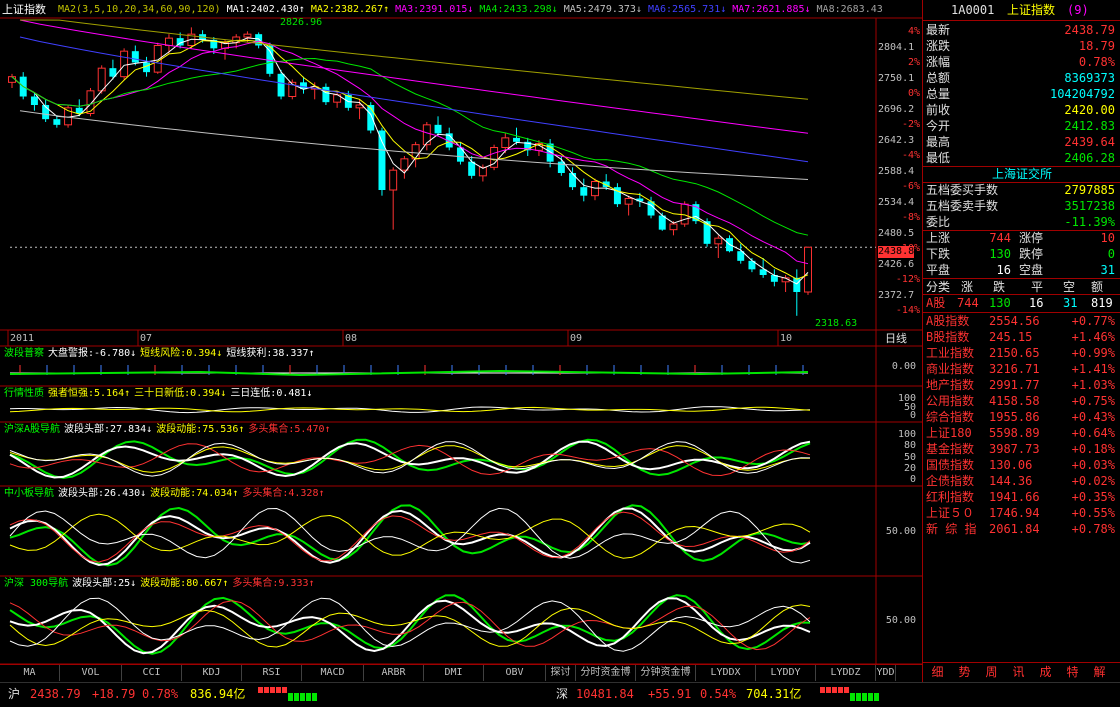 This screenshot has height=707, width=1120. Describe the element at coordinates (1078, 10) in the screenshot. I see `stock-badge: (9)` at that location.